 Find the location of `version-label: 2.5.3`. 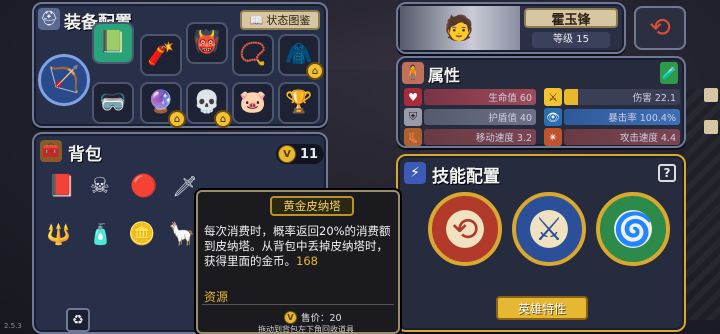

version-label: 2.5.3 is located at coordinates (13, 326).